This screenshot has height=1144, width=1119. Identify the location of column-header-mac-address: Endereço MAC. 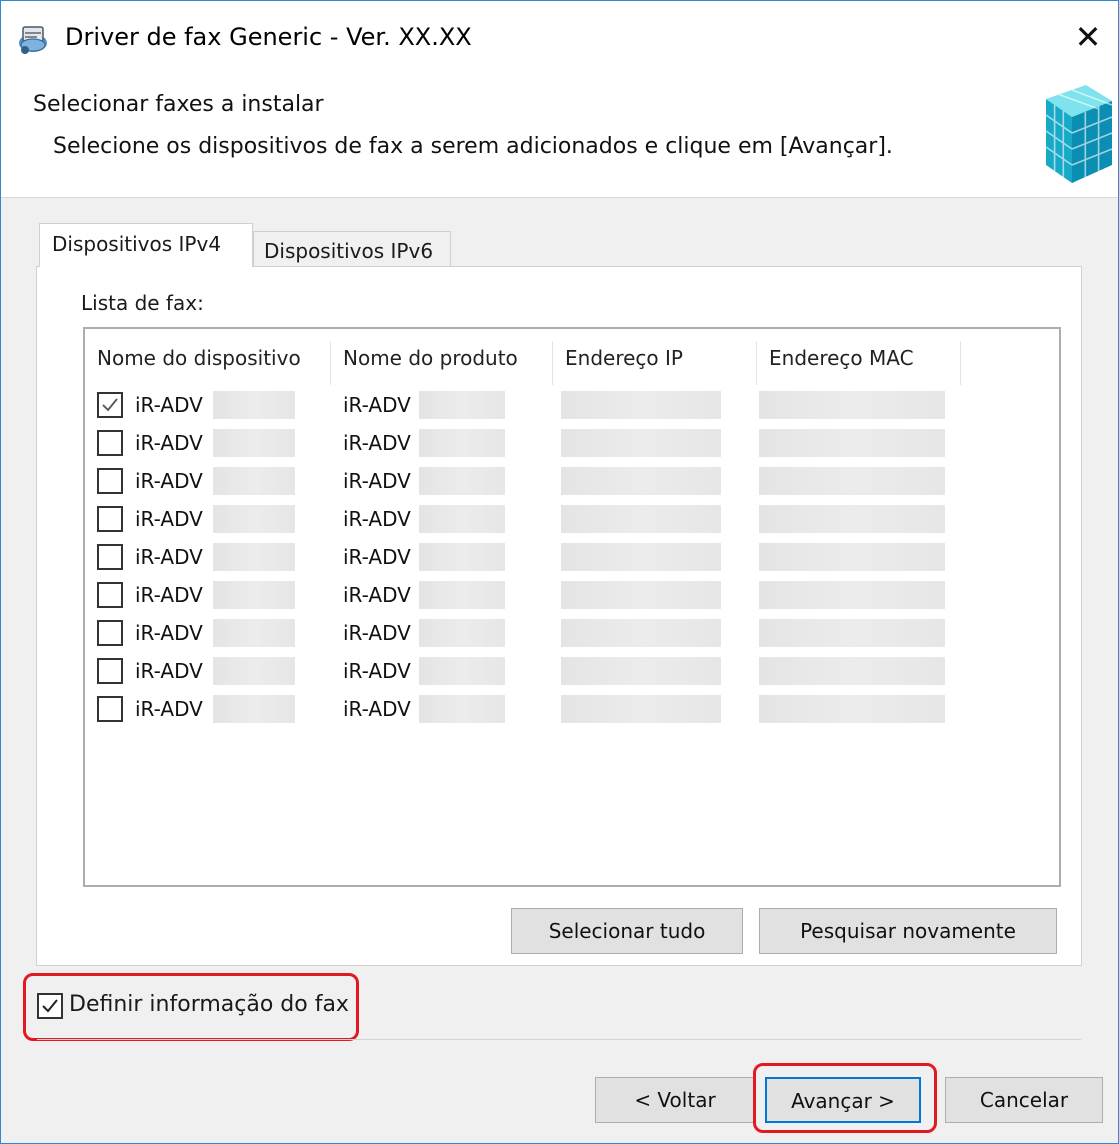
(859, 363).